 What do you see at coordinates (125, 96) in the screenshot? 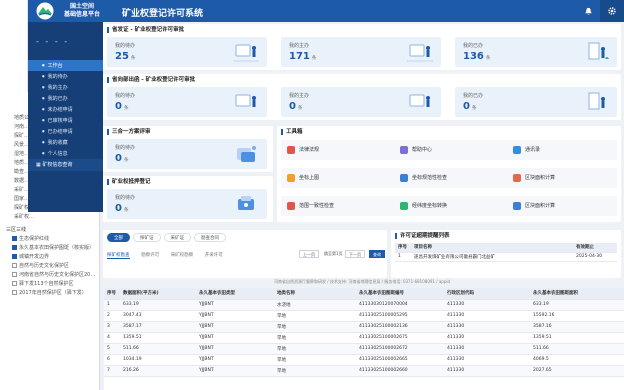
I see `stat-label: 我的待办` at bounding box center [125, 96].